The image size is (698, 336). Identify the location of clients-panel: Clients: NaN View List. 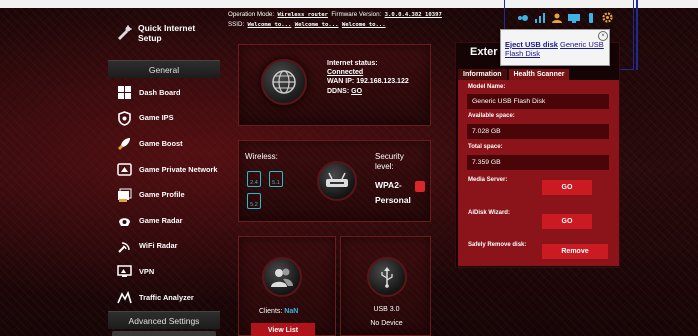
(287, 286).